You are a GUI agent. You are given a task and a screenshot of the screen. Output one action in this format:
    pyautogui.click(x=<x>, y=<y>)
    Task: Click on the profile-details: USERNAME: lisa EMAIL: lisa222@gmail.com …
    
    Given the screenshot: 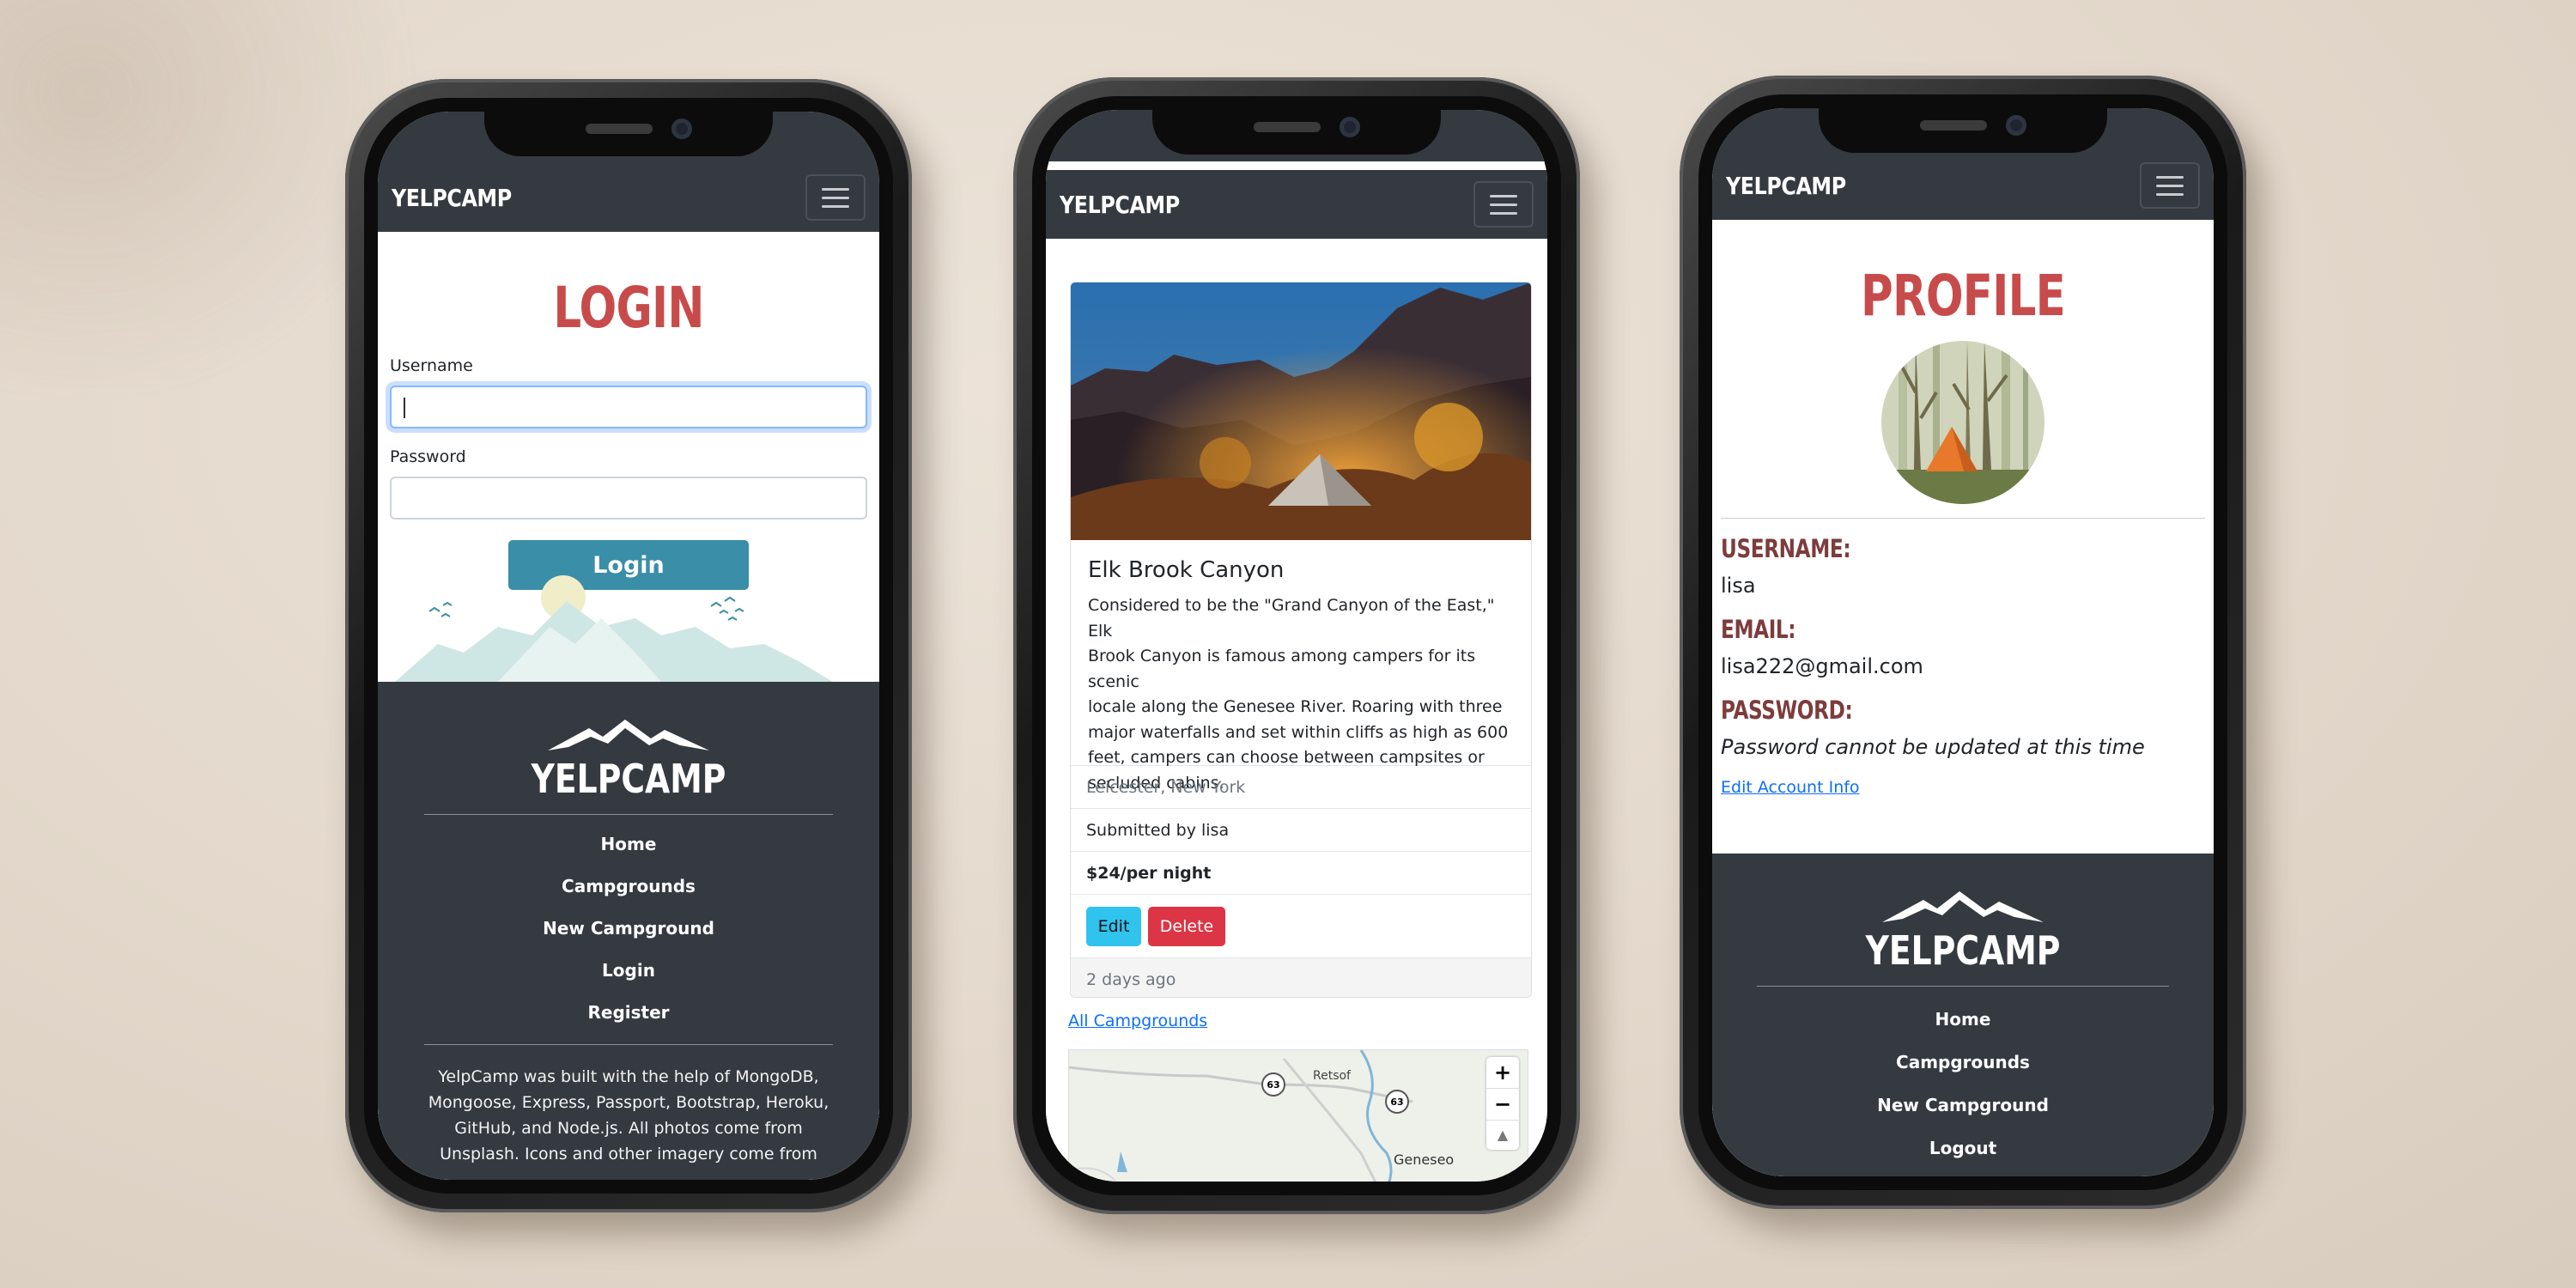 What is the action you would take?
    pyautogui.click(x=1963, y=665)
    